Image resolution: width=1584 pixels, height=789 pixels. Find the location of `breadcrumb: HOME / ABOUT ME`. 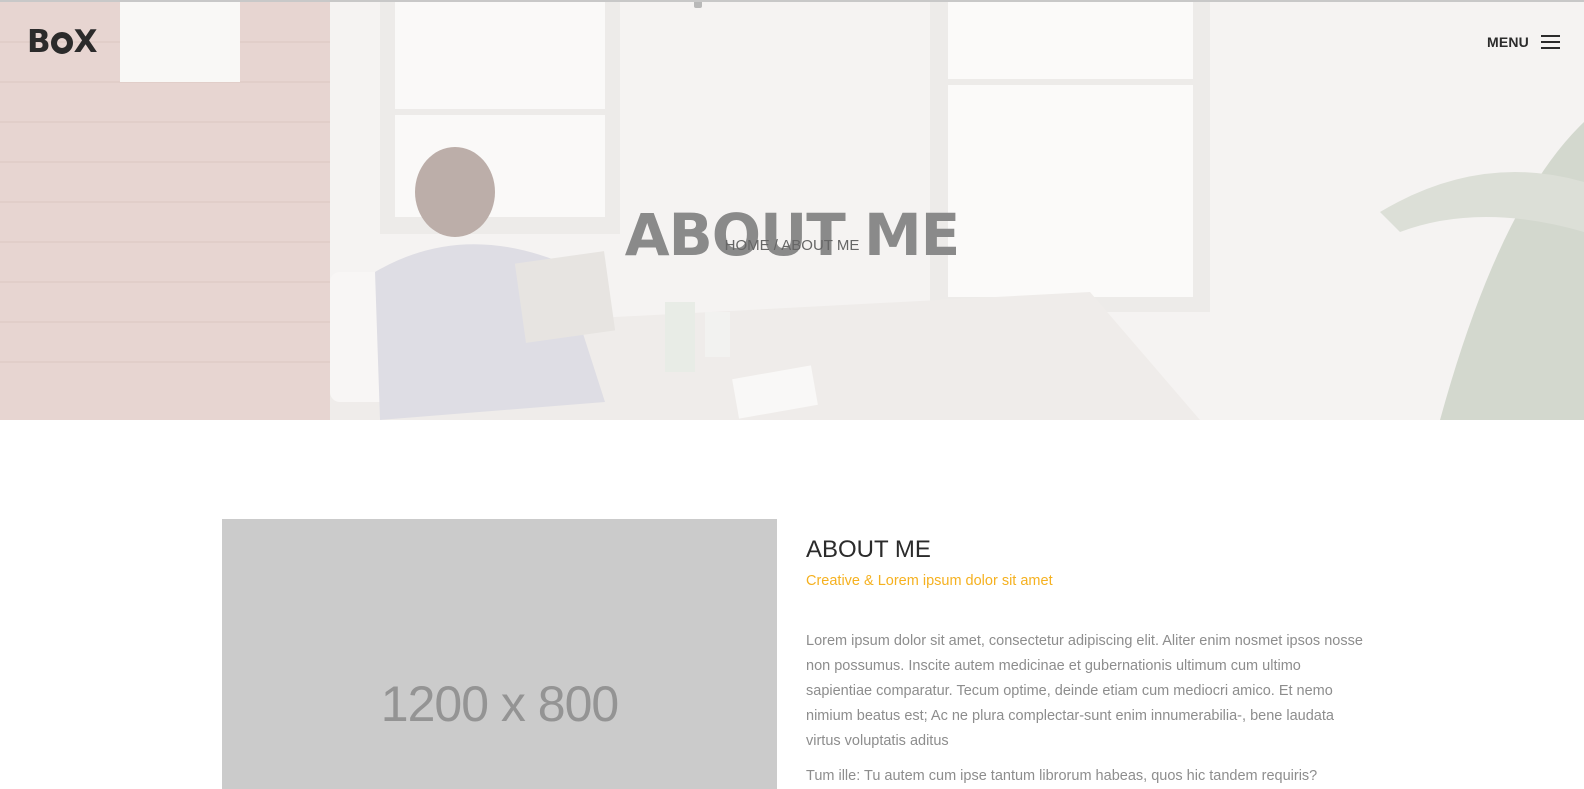

breadcrumb: HOME / ABOUT ME is located at coordinates (792, 245).